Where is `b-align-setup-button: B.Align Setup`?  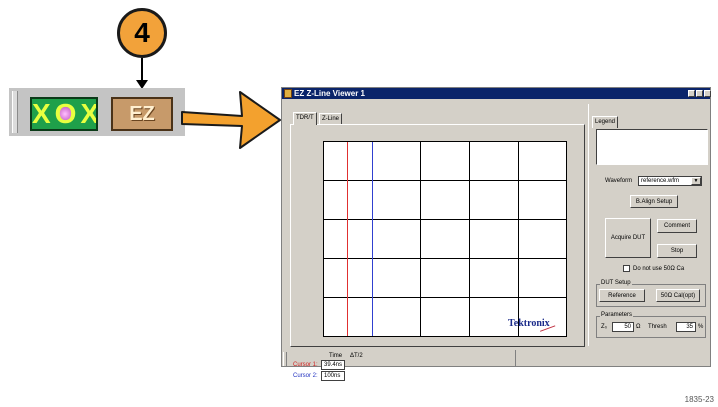
b-align-setup-button: B.Align Setup is located at coordinates (654, 201).